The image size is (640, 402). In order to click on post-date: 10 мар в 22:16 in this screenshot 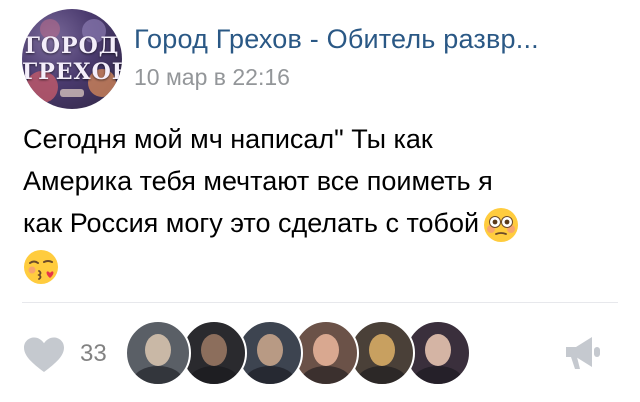, I will do `click(212, 77)`.